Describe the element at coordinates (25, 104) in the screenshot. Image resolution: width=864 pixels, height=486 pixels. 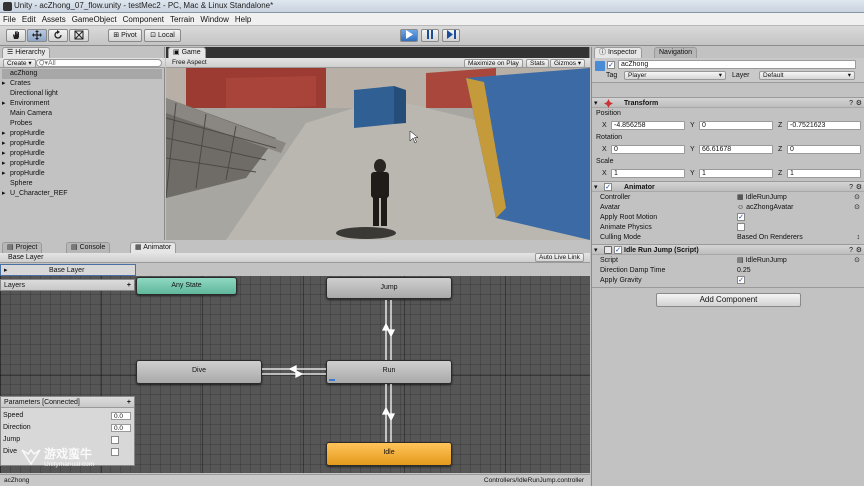
I see `hierarchy-item-environment: ▸ Environment` at that location.